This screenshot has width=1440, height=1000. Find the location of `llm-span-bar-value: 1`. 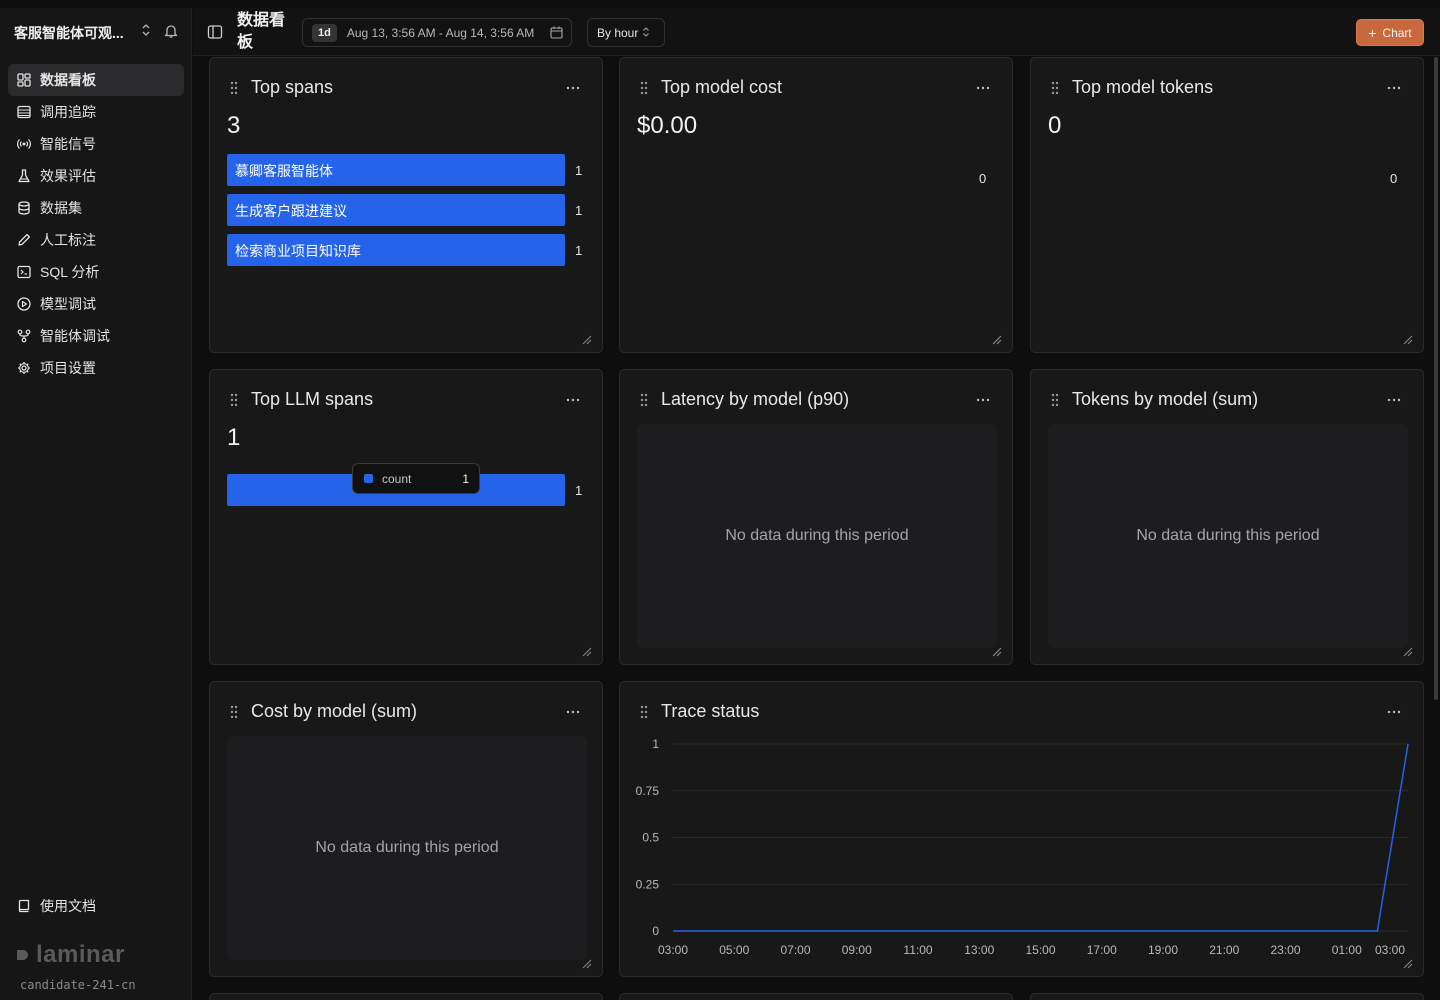

llm-span-bar-value: 1 is located at coordinates (579, 490).